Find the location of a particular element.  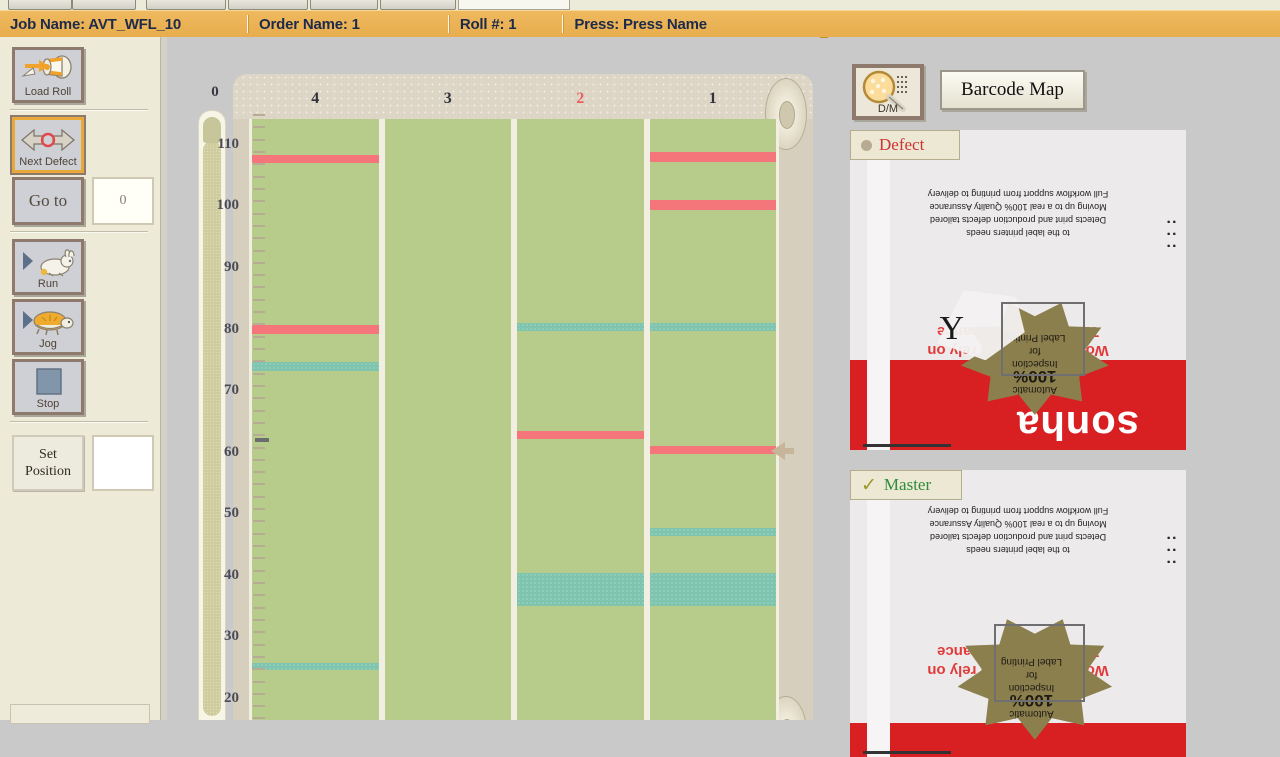

sidebar-bottom-field is located at coordinates (80, 714).